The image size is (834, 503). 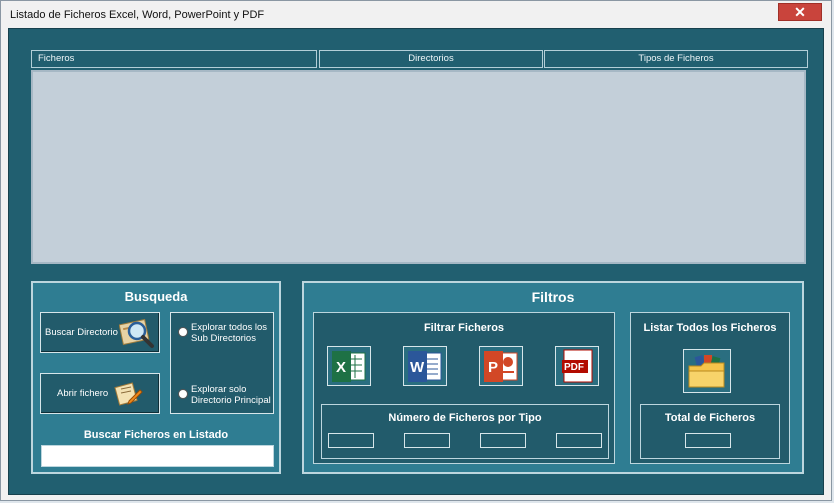 What do you see at coordinates (351, 440) in the screenshot?
I see `count-excel` at bounding box center [351, 440].